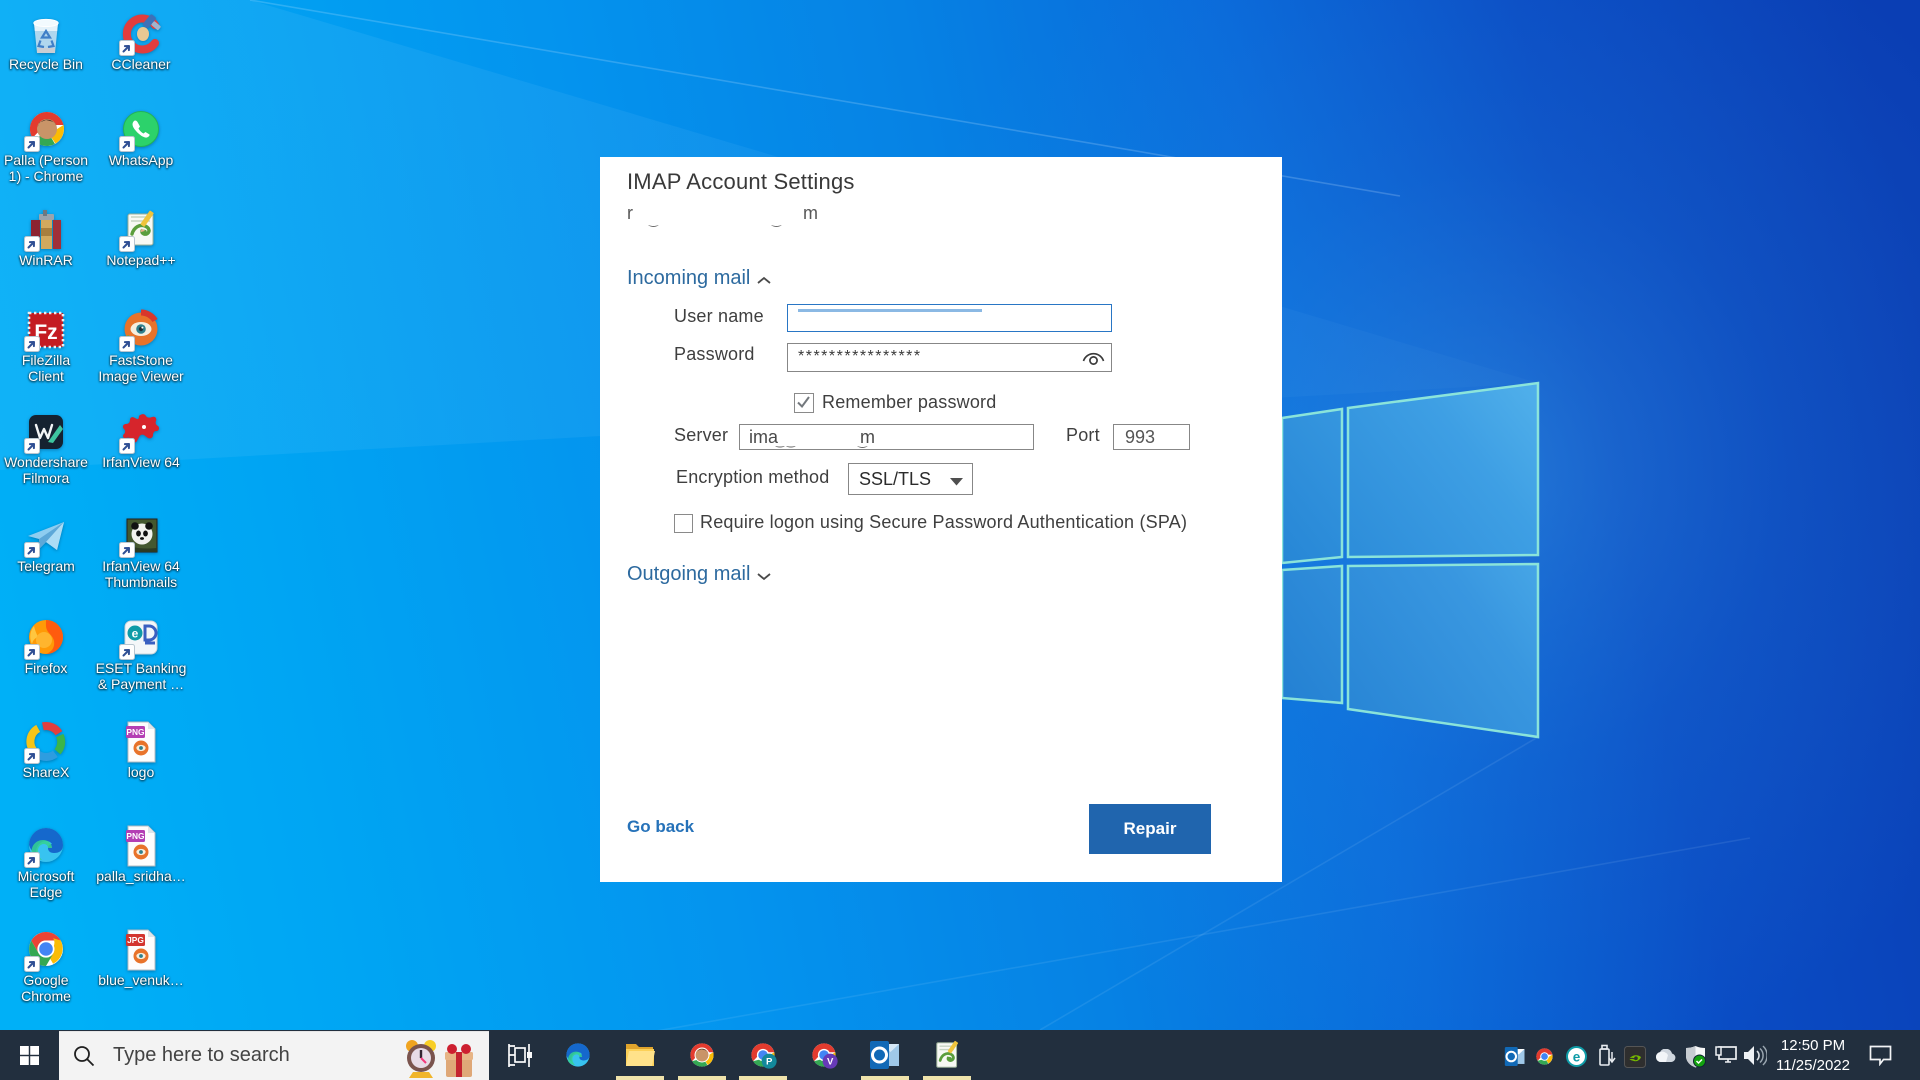 This screenshot has width=1920, height=1080. Describe the element at coordinates (135, 940) in the screenshot. I see `svg-text: JPG` at that location.